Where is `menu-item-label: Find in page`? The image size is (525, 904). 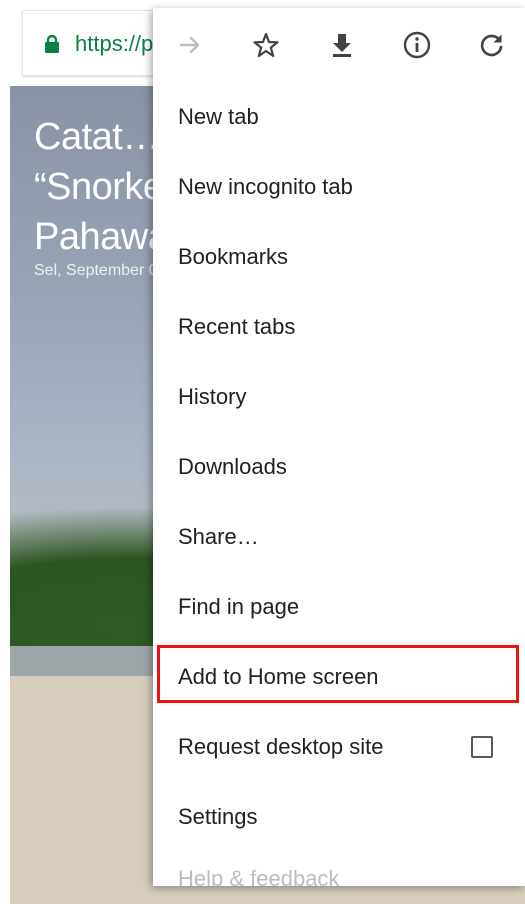 menu-item-label: Find in page is located at coordinates (239, 606).